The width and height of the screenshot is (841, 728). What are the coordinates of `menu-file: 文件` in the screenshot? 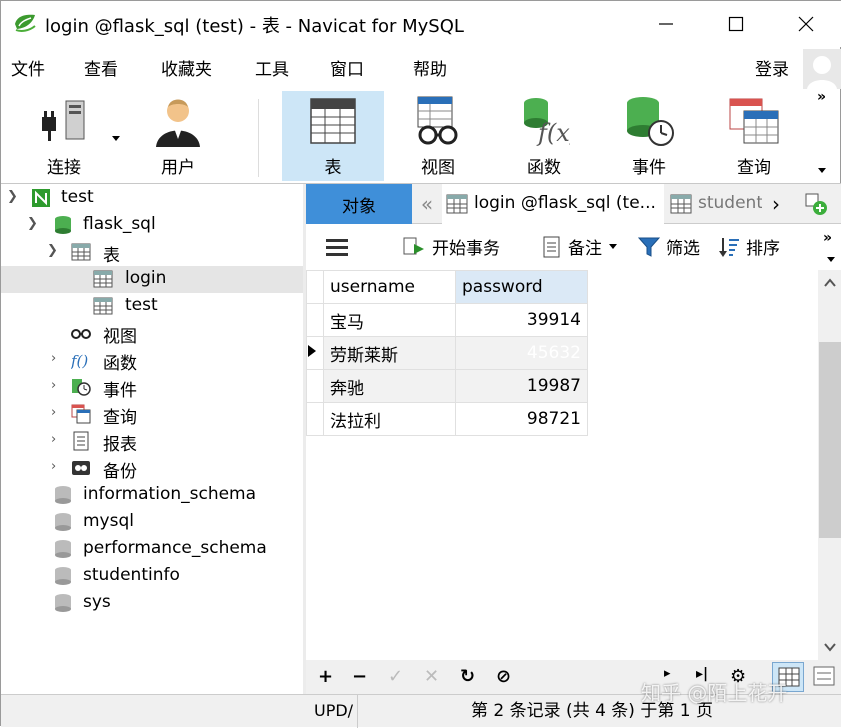 It's located at (28, 67).